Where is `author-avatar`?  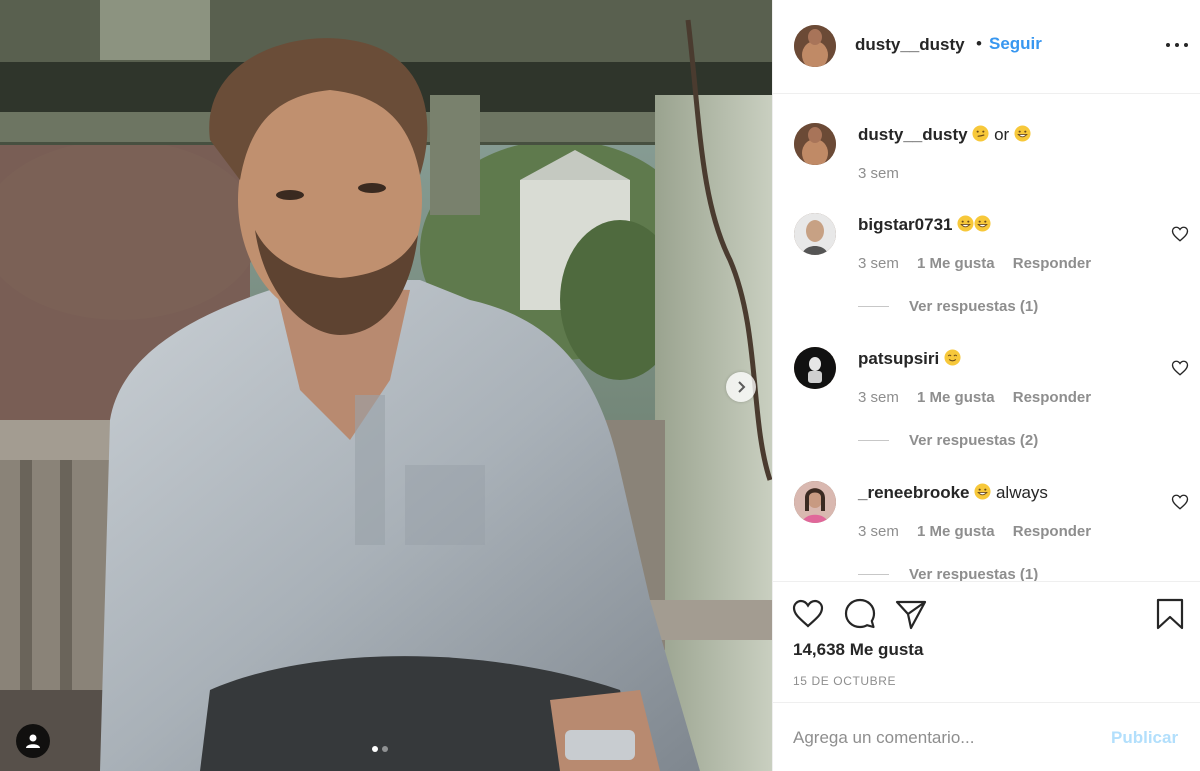 author-avatar is located at coordinates (815, 46).